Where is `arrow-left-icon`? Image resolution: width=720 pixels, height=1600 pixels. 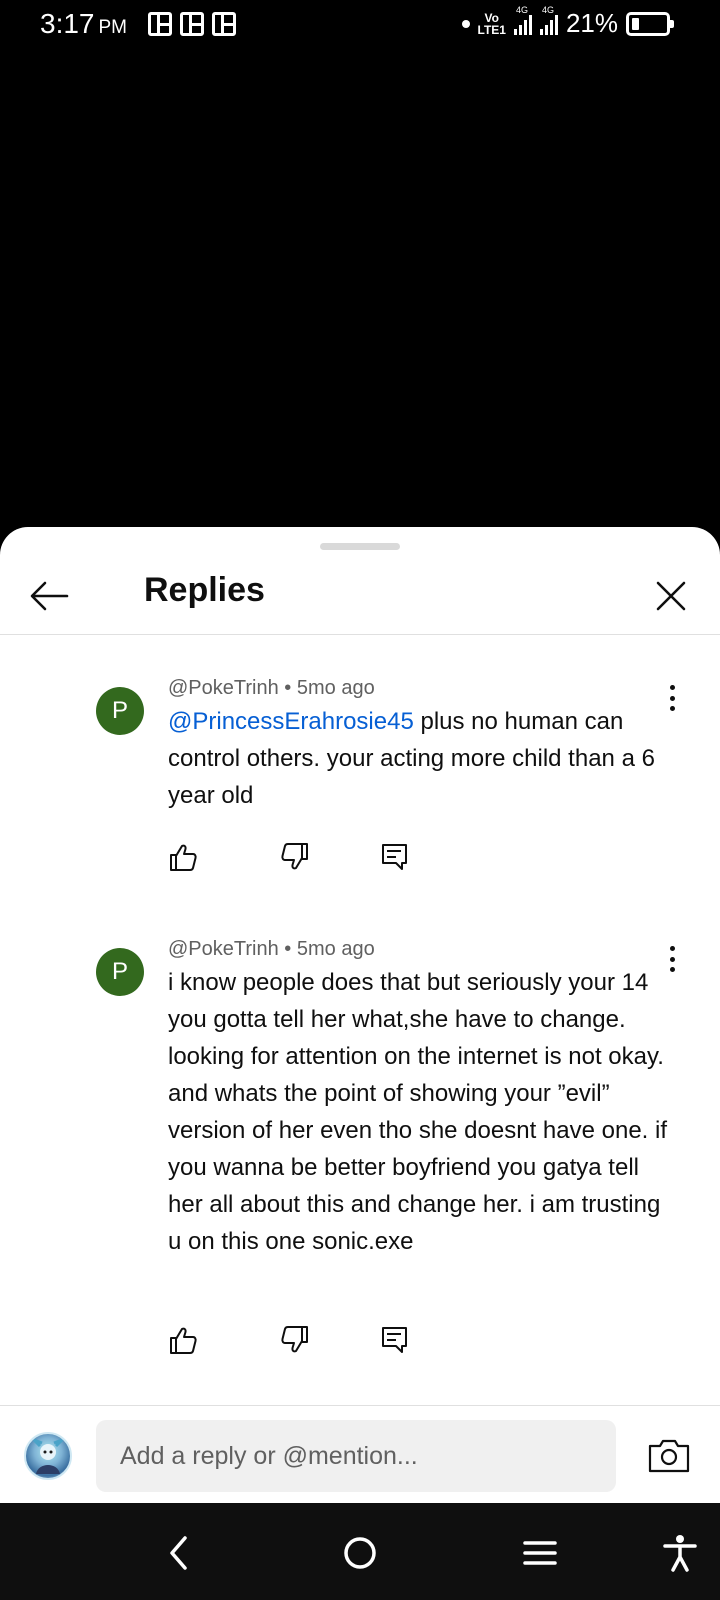
arrow-left-icon is located at coordinates (49, 596).